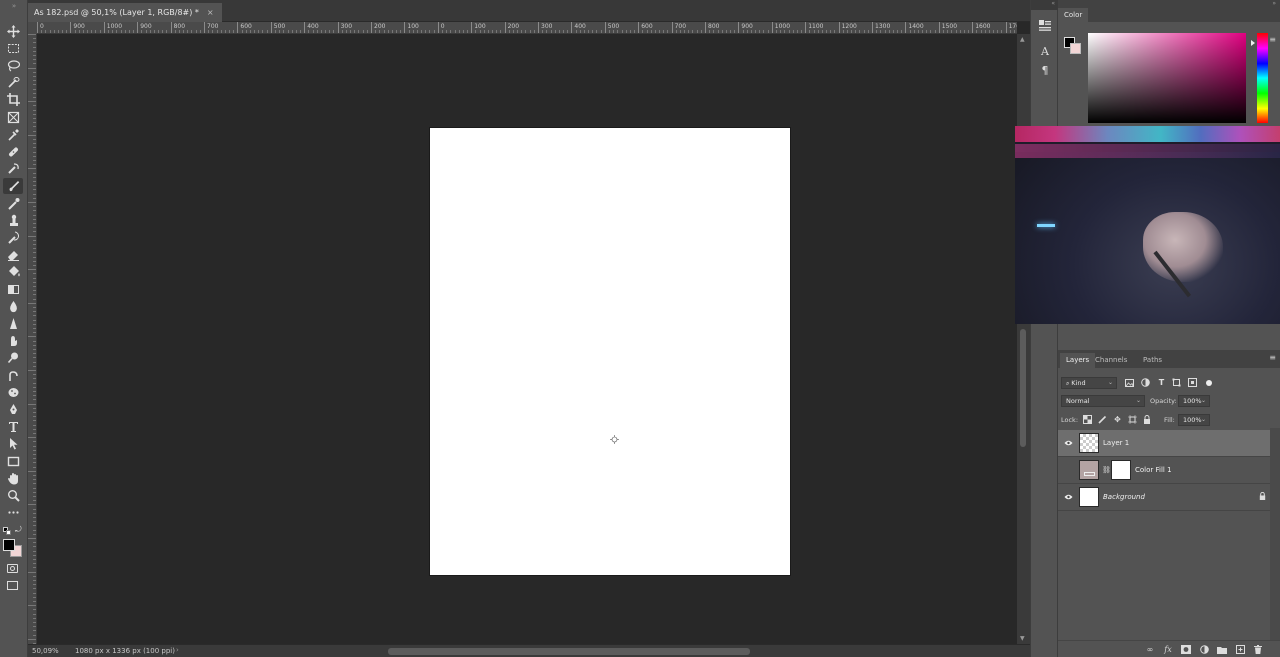 The image size is (1280, 657). Describe the element at coordinates (177, 650) in the screenshot. I see `status-menu-arrow-icon: ›` at that location.